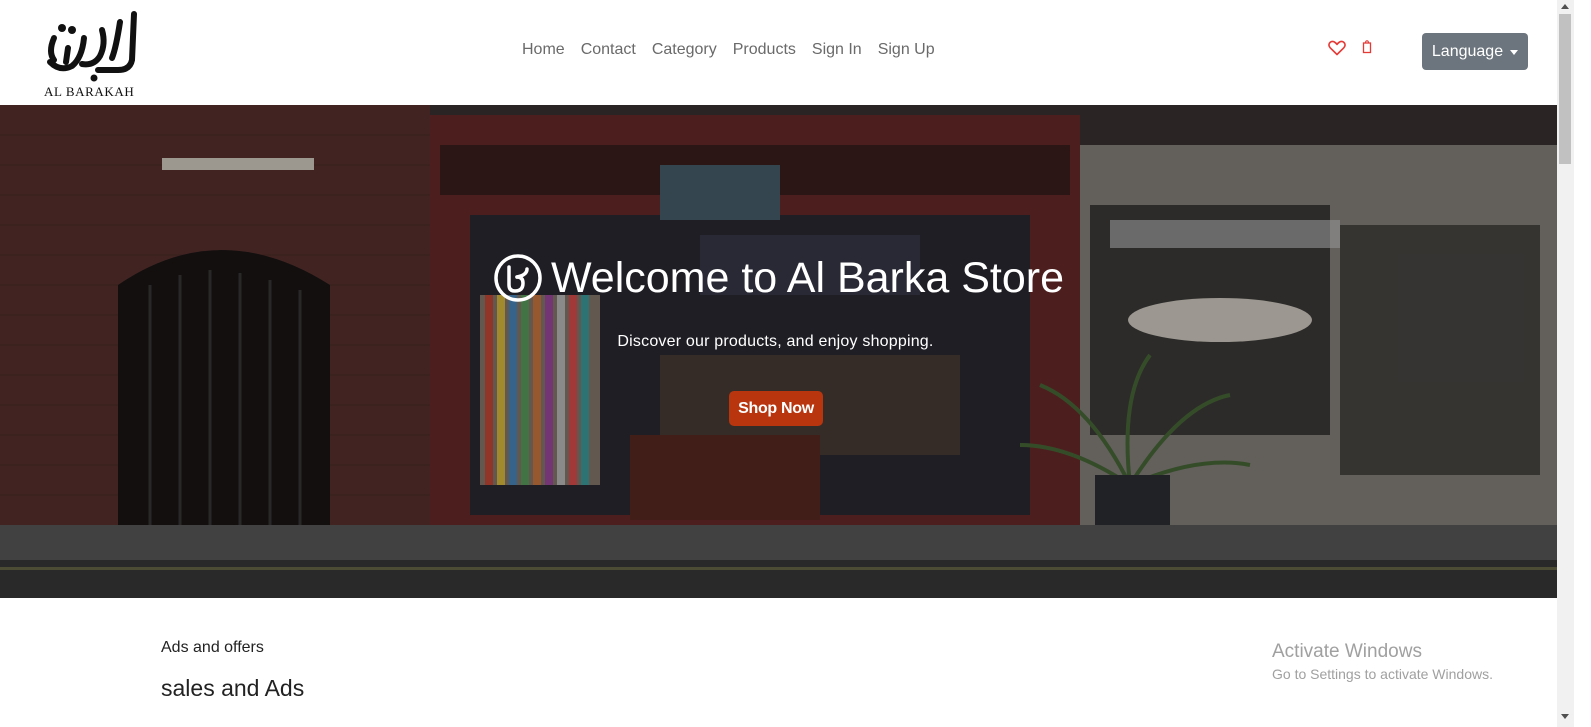  Describe the element at coordinates (1565, 716) in the screenshot. I see `scroll-down-arrow-icon` at that location.